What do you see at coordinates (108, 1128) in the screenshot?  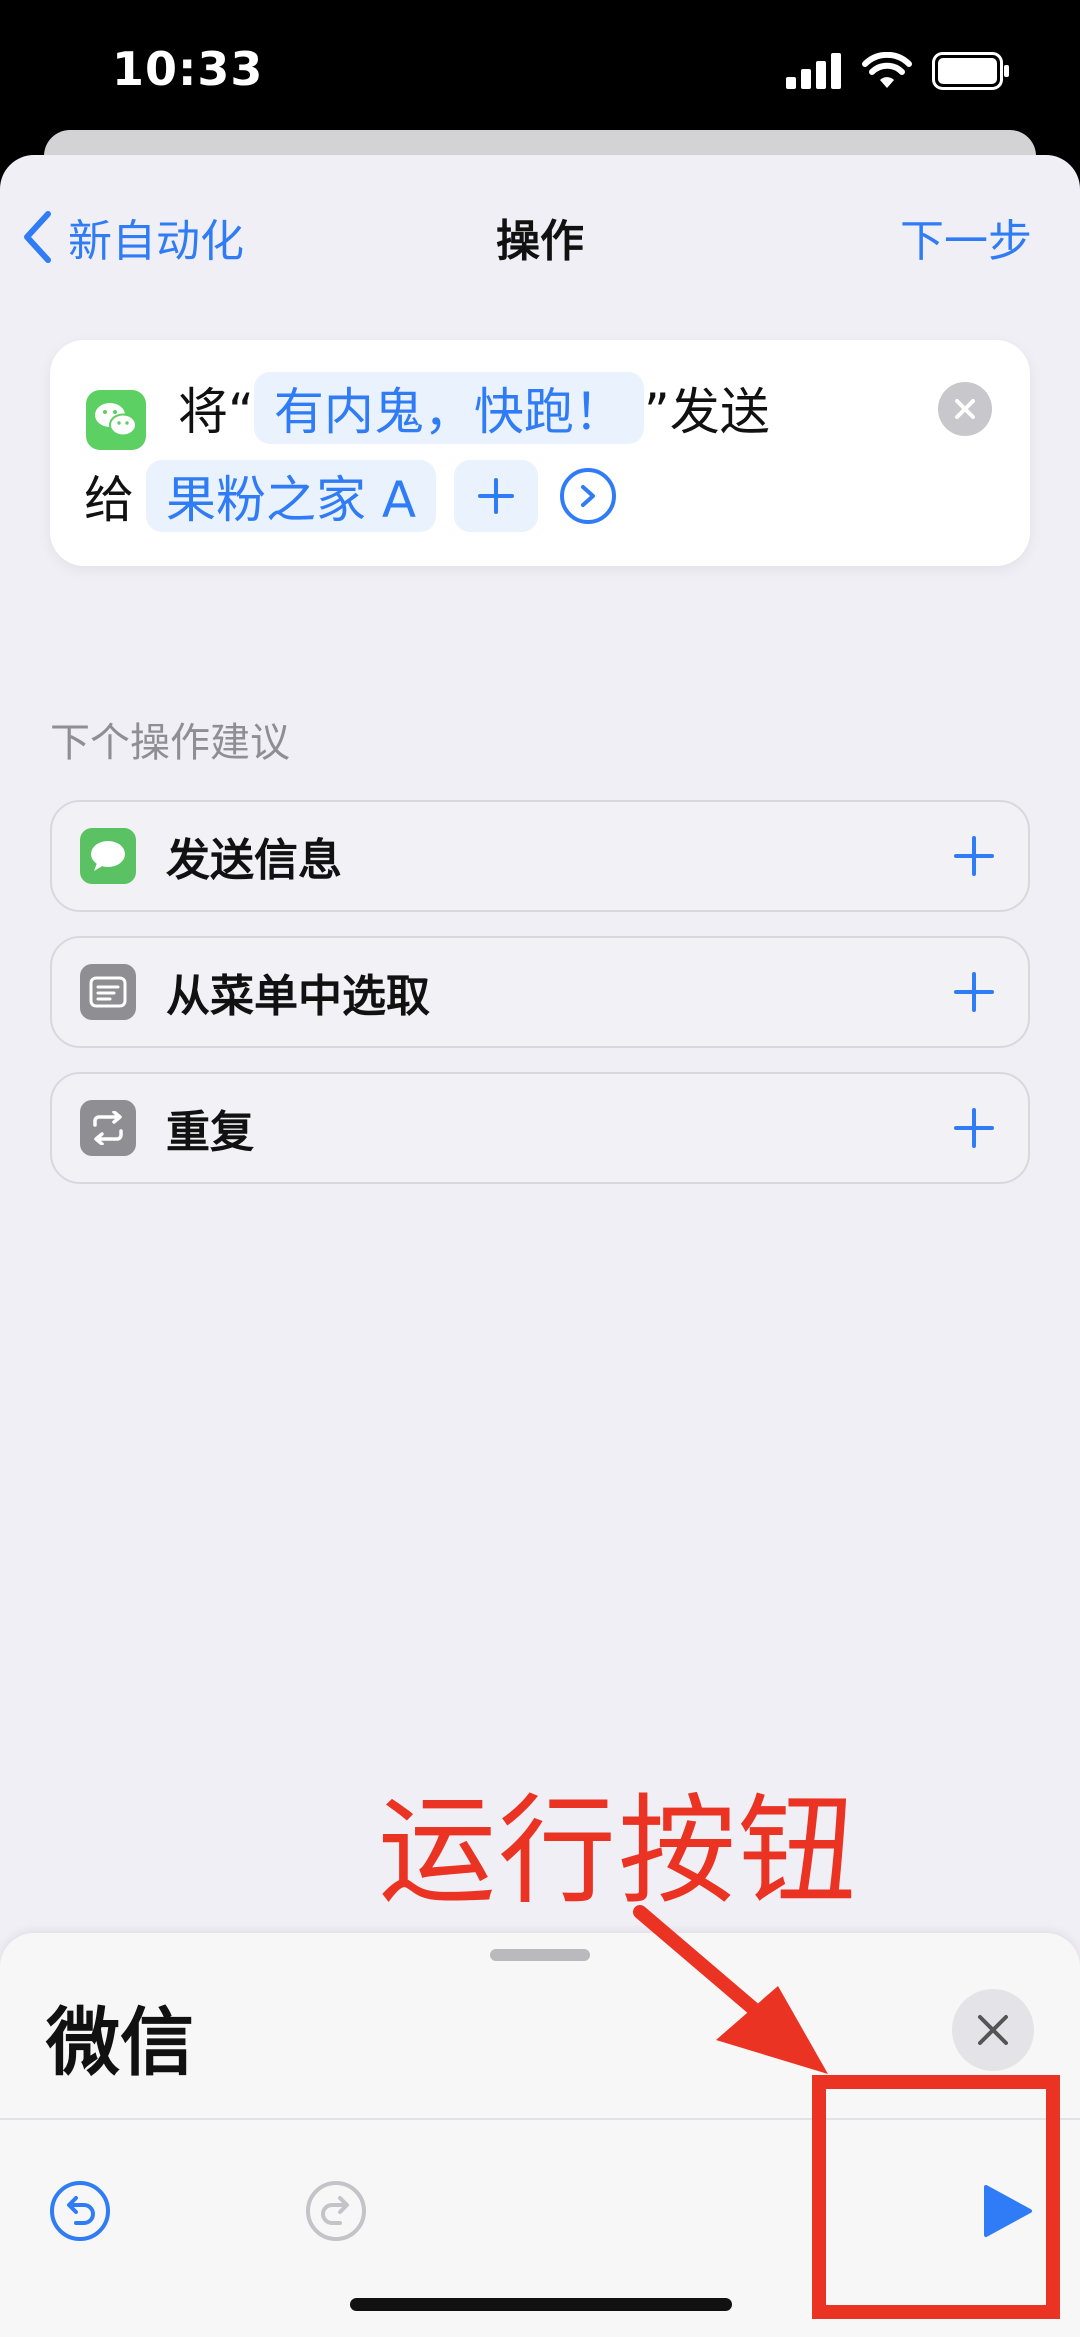 I see `repeat-icon` at bounding box center [108, 1128].